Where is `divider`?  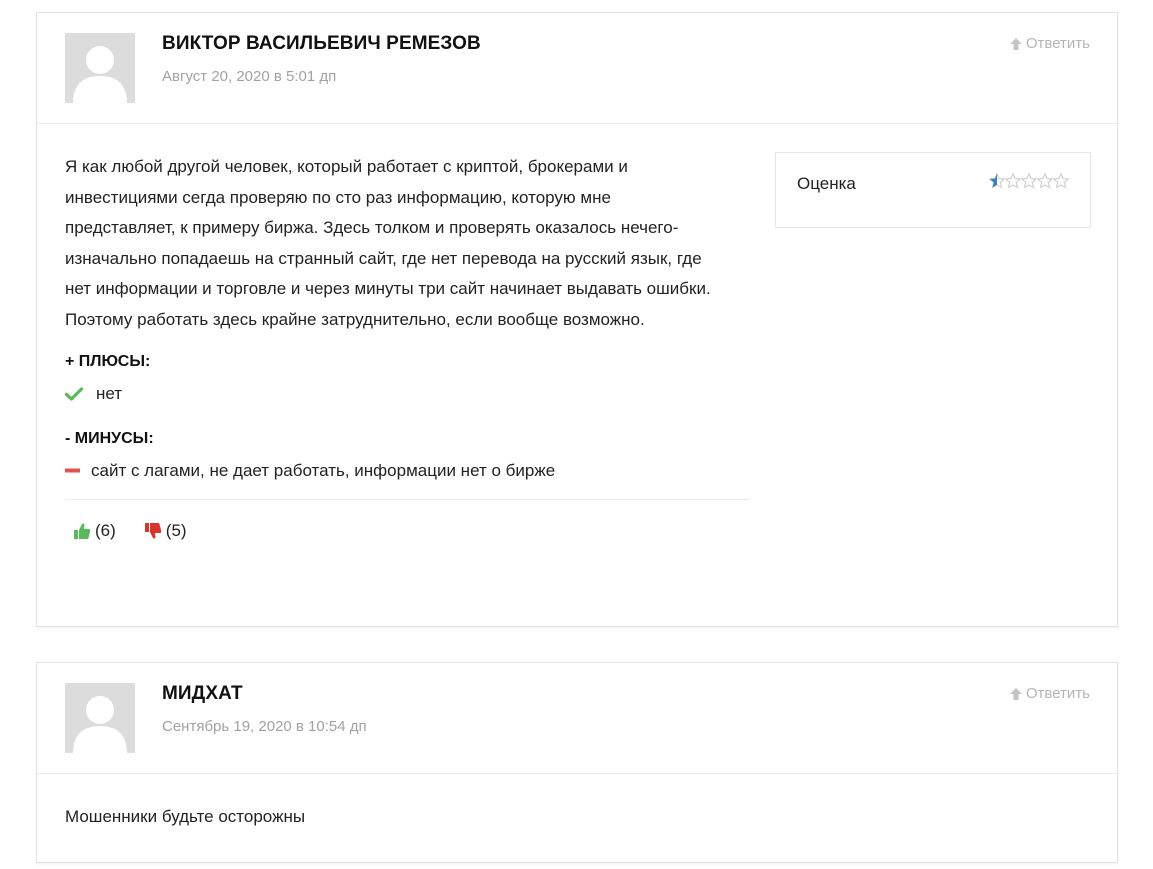
divider is located at coordinates (407, 499).